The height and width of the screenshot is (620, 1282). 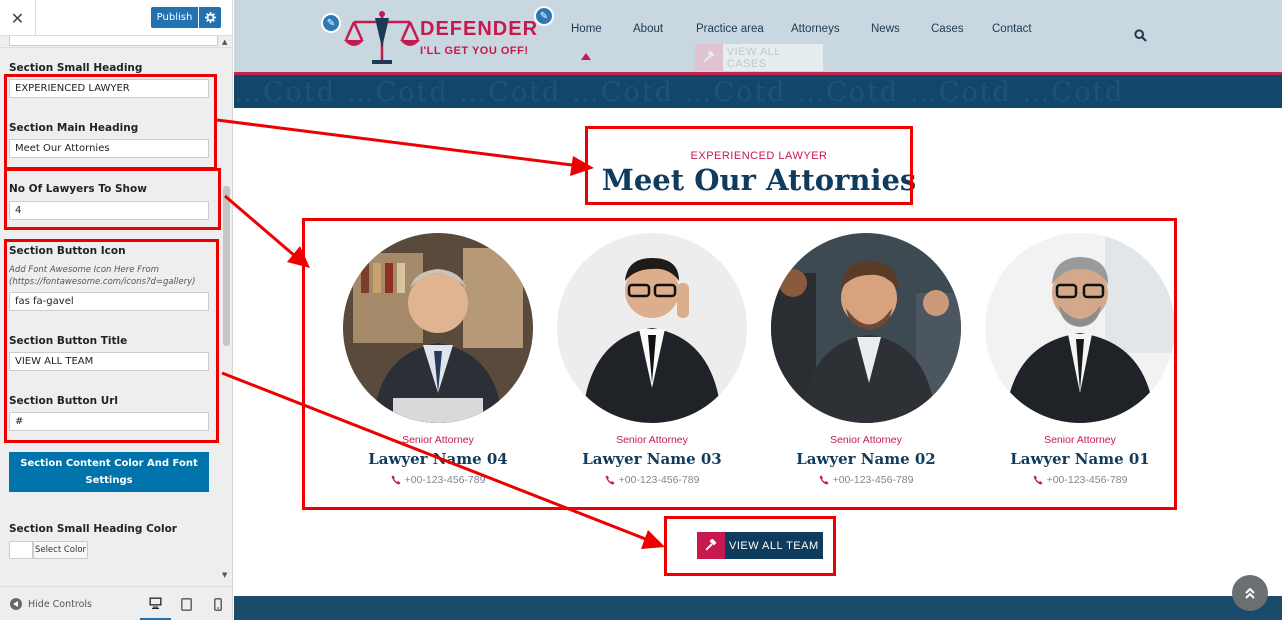 I want to click on customizer-header: ✕ Publish, so click(x=116, y=18).